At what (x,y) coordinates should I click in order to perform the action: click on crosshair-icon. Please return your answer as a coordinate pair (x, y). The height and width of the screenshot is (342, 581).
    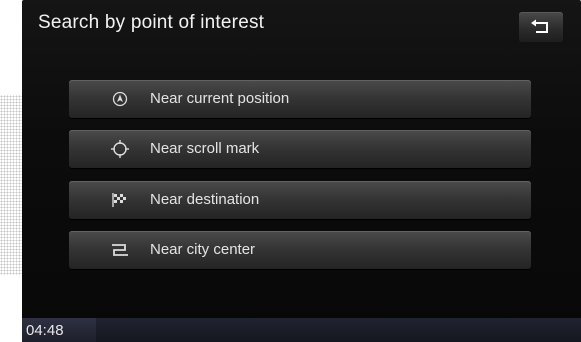
    Looking at the image, I should click on (120, 149).